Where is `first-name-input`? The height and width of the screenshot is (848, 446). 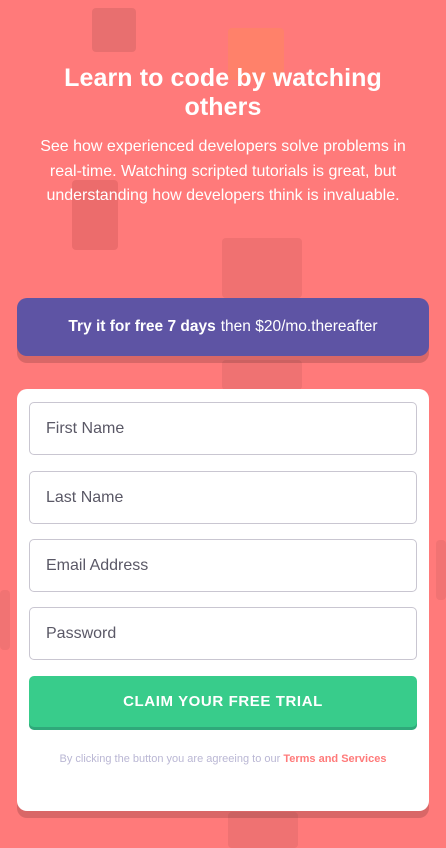
first-name-input is located at coordinates (223, 428).